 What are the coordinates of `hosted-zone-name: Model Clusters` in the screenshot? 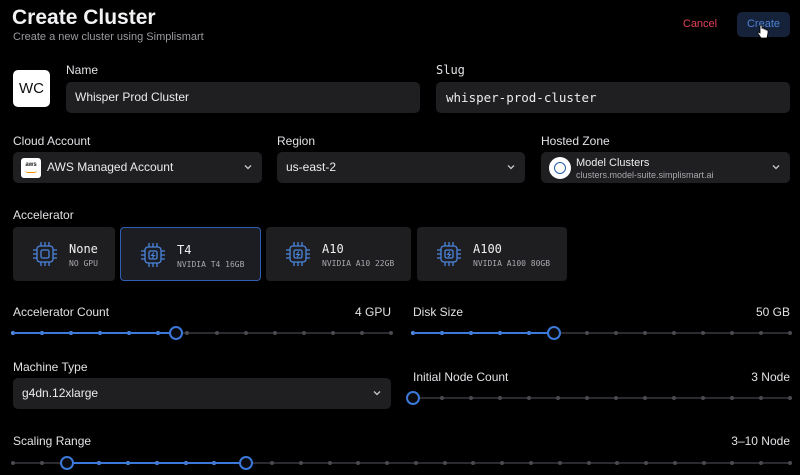 It's located at (613, 163).